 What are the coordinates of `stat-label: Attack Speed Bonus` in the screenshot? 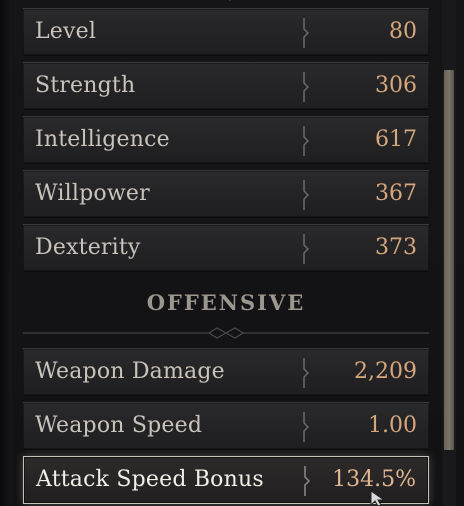 It's located at (150, 479).